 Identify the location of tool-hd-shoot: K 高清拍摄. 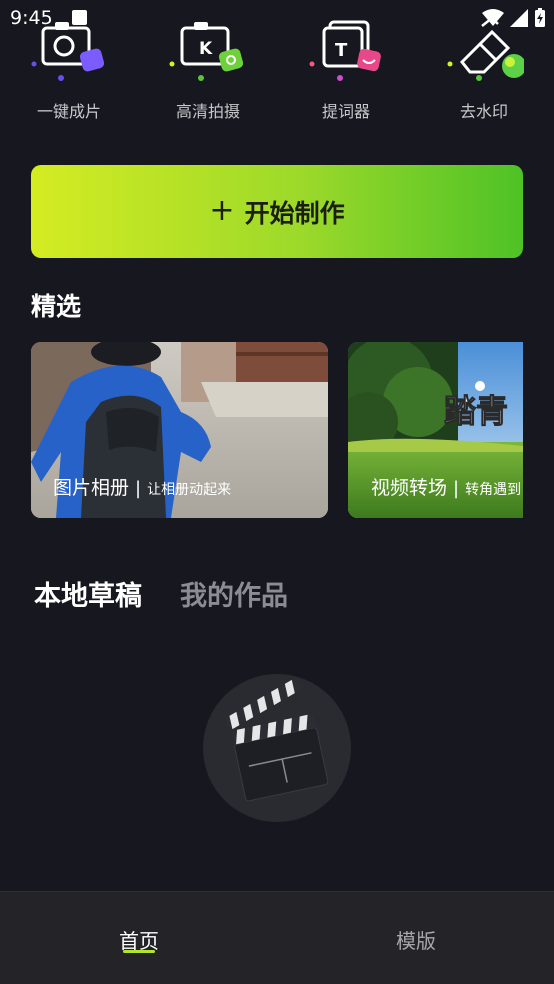
(208, 68).